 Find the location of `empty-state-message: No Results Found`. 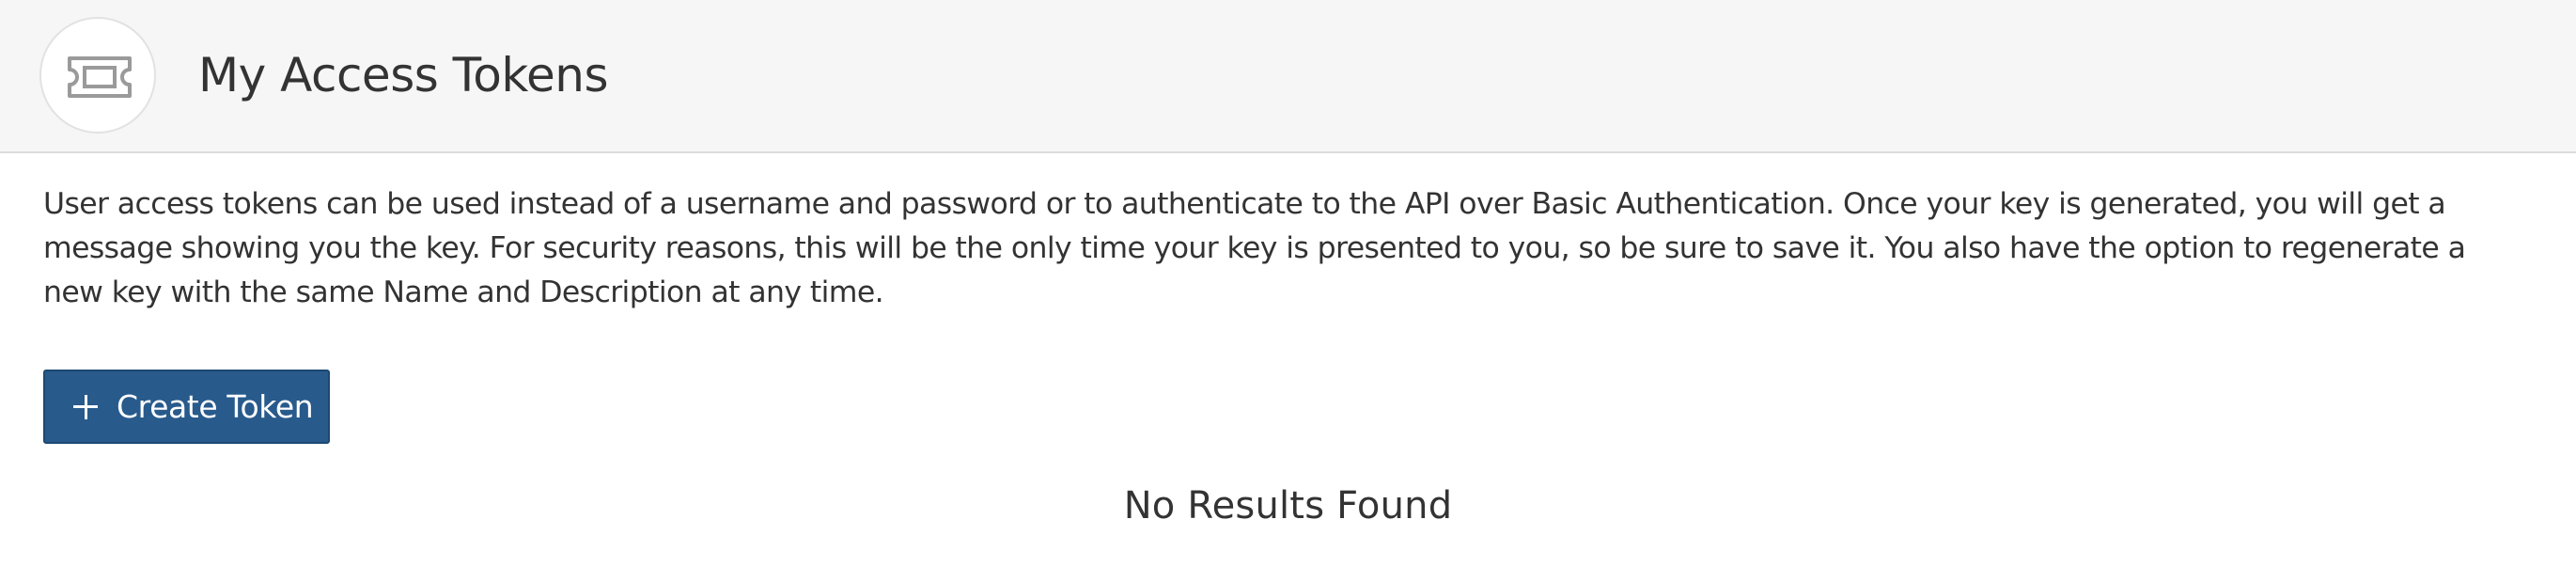

empty-state-message: No Results Found is located at coordinates (1288, 506).